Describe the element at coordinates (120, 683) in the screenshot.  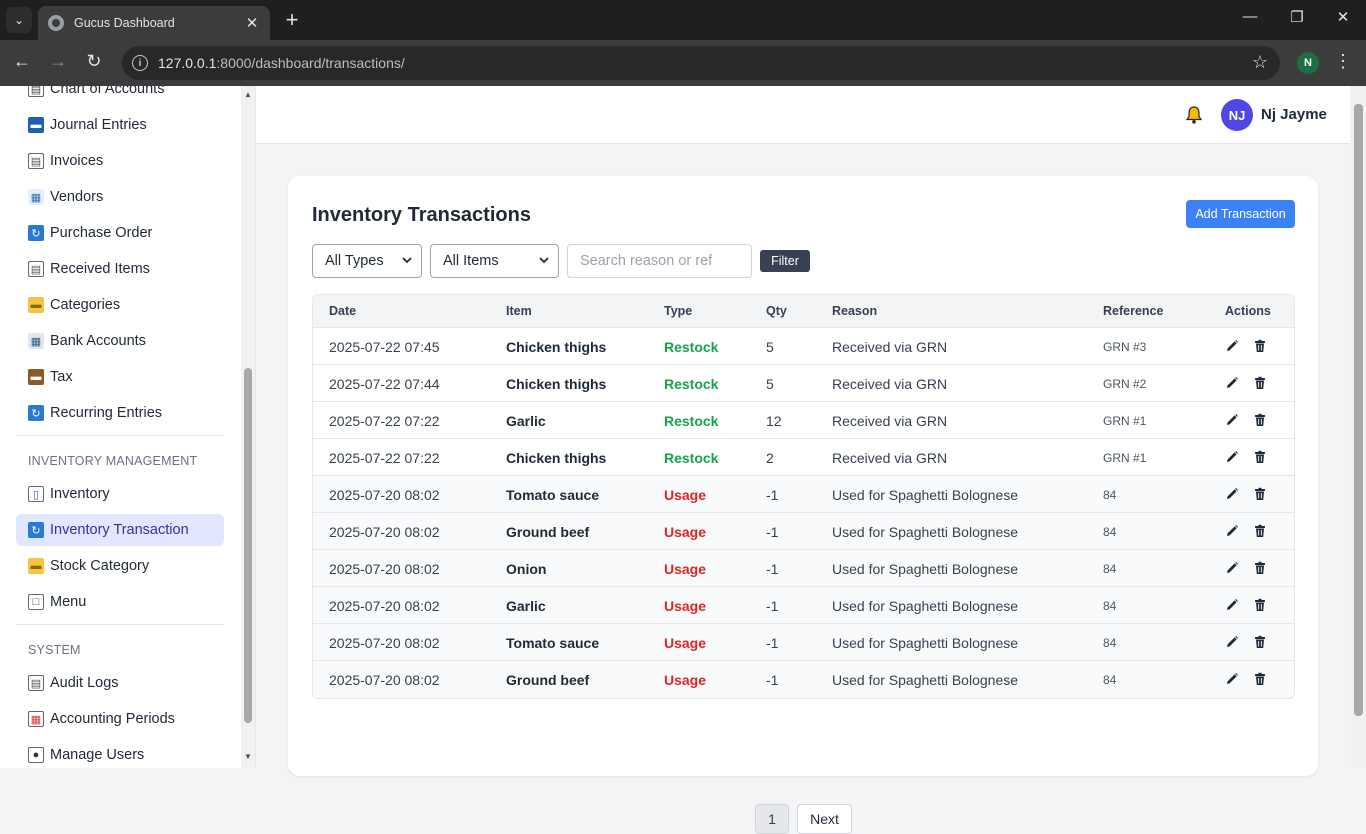
I see `sidebar-item-audit-logs: ▤ Audit Logs` at that location.